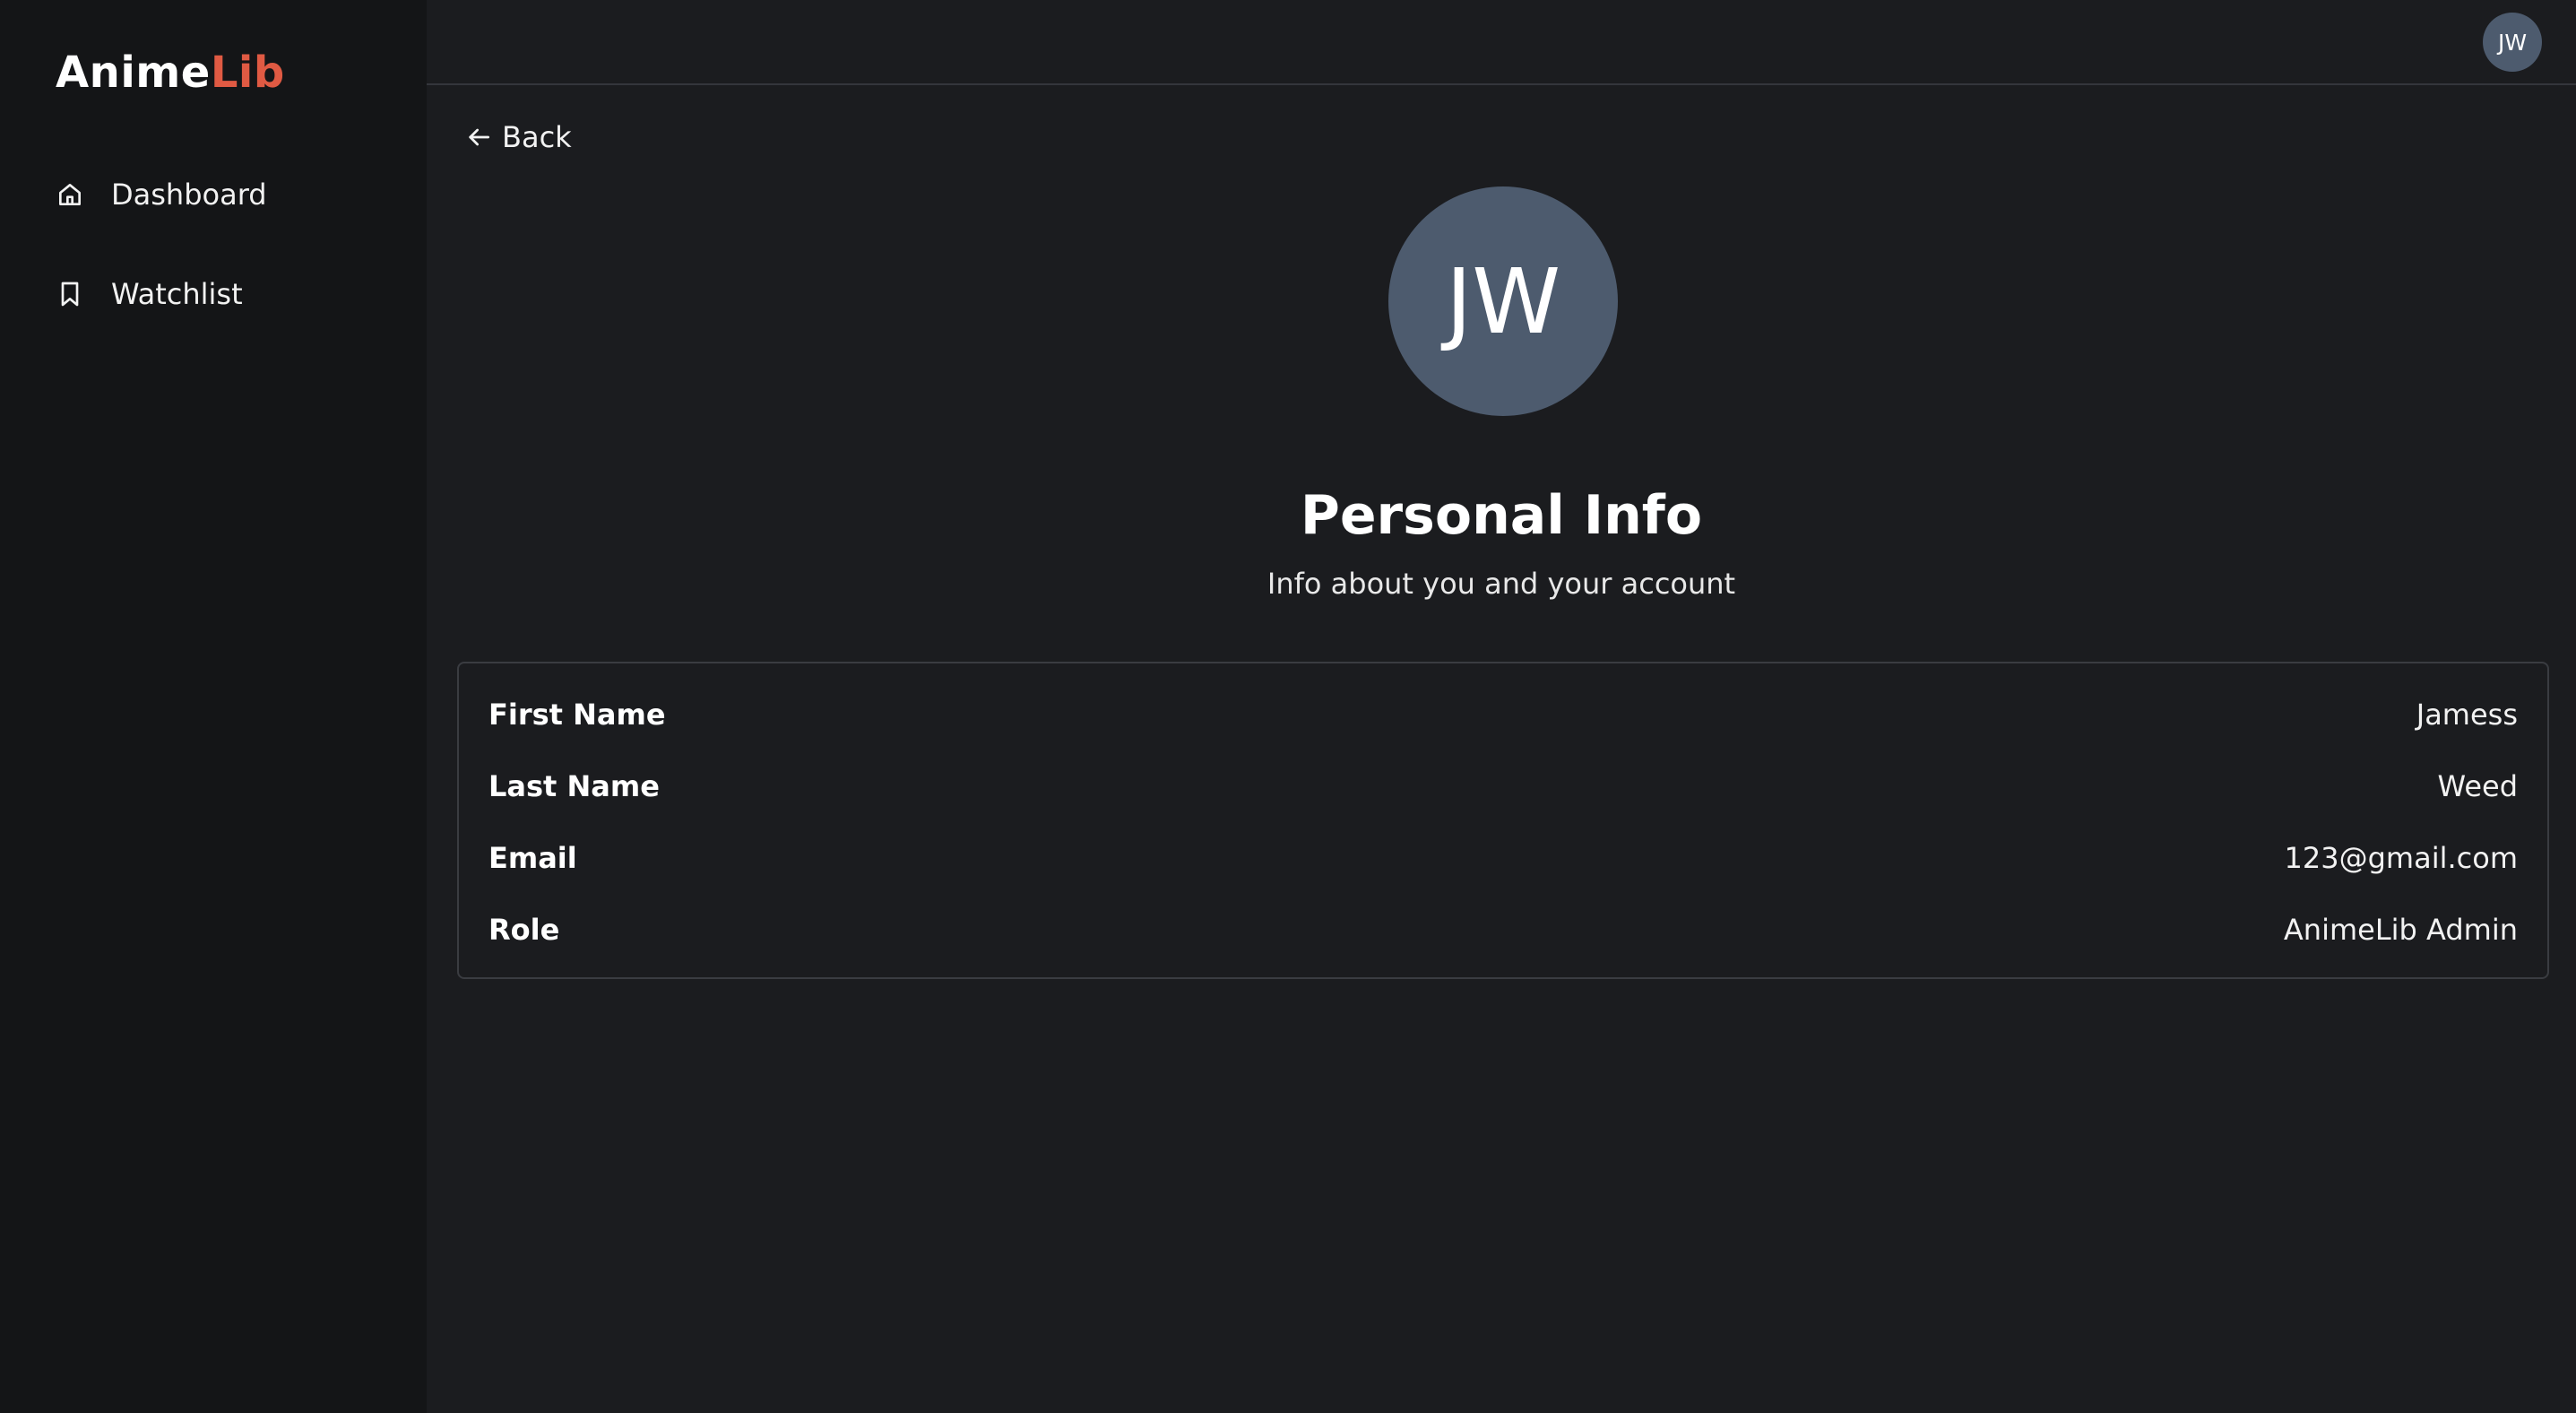 This screenshot has width=2576, height=1413. Describe the element at coordinates (177, 294) in the screenshot. I see `sidebar-item-label: Watchlist` at that location.